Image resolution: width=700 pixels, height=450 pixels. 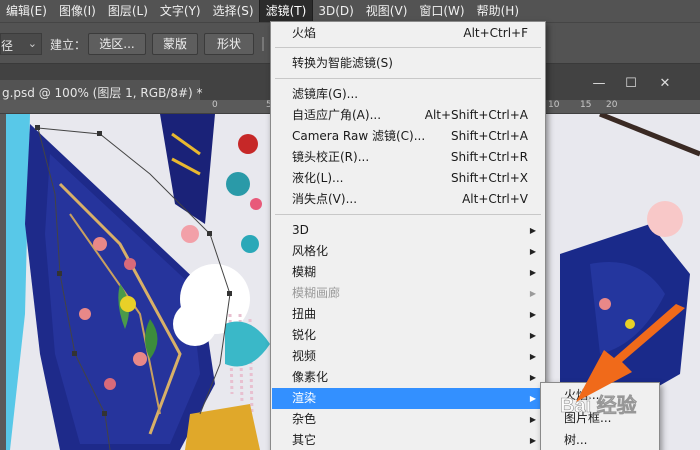 What do you see at coordinates (495, 33) in the screenshot?
I see `menu-item-shortcut: Alt+Ctrl+F` at bounding box center [495, 33].